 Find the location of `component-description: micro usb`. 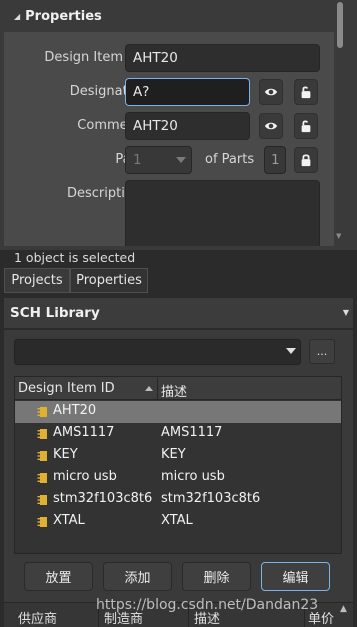

component-description: micro usb is located at coordinates (193, 476).